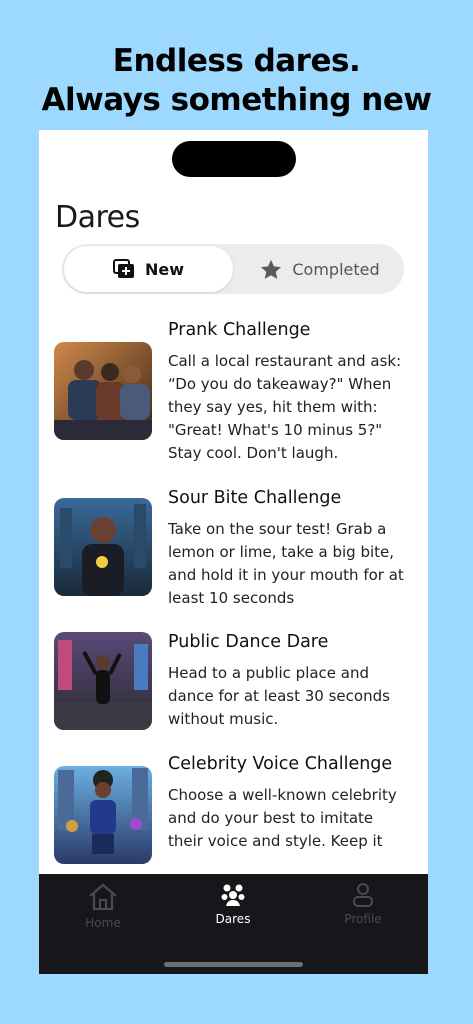 Image resolution: width=473 pixels, height=1024 pixels. I want to click on dare-description-line: and do your best to imitate, so click(271, 818).